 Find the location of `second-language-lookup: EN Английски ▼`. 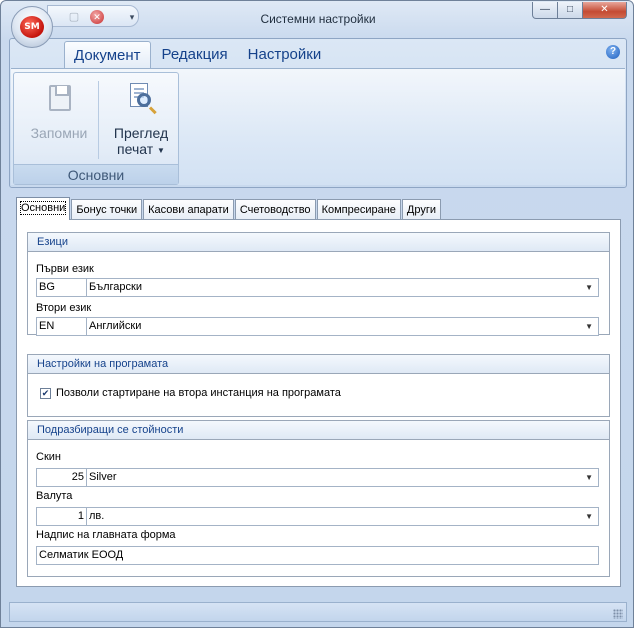

second-language-lookup: EN Английски ▼ is located at coordinates (317, 326).